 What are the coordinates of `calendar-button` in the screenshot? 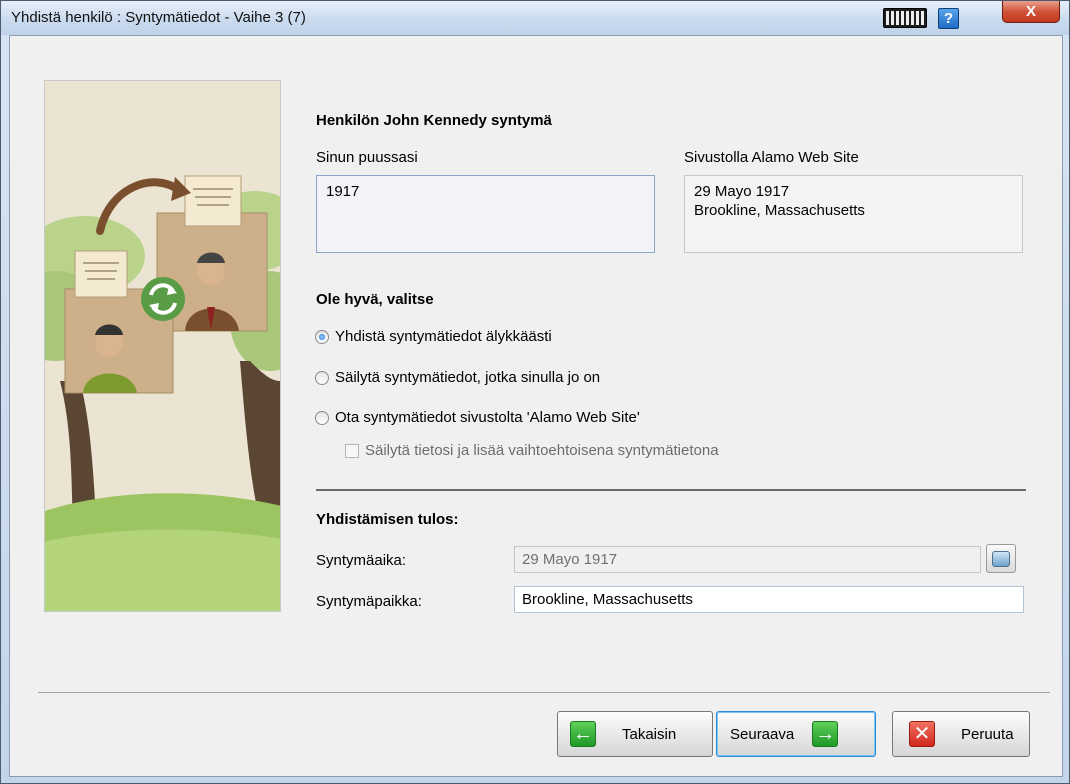 It's located at (1001, 558).